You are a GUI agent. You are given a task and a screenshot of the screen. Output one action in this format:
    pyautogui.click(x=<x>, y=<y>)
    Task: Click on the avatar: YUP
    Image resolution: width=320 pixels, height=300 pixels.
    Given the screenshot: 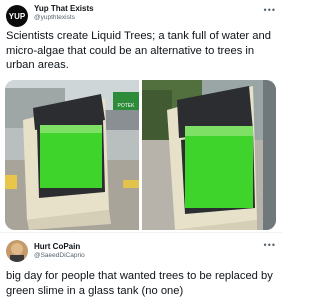 What is the action you would take?
    pyautogui.click(x=17, y=16)
    